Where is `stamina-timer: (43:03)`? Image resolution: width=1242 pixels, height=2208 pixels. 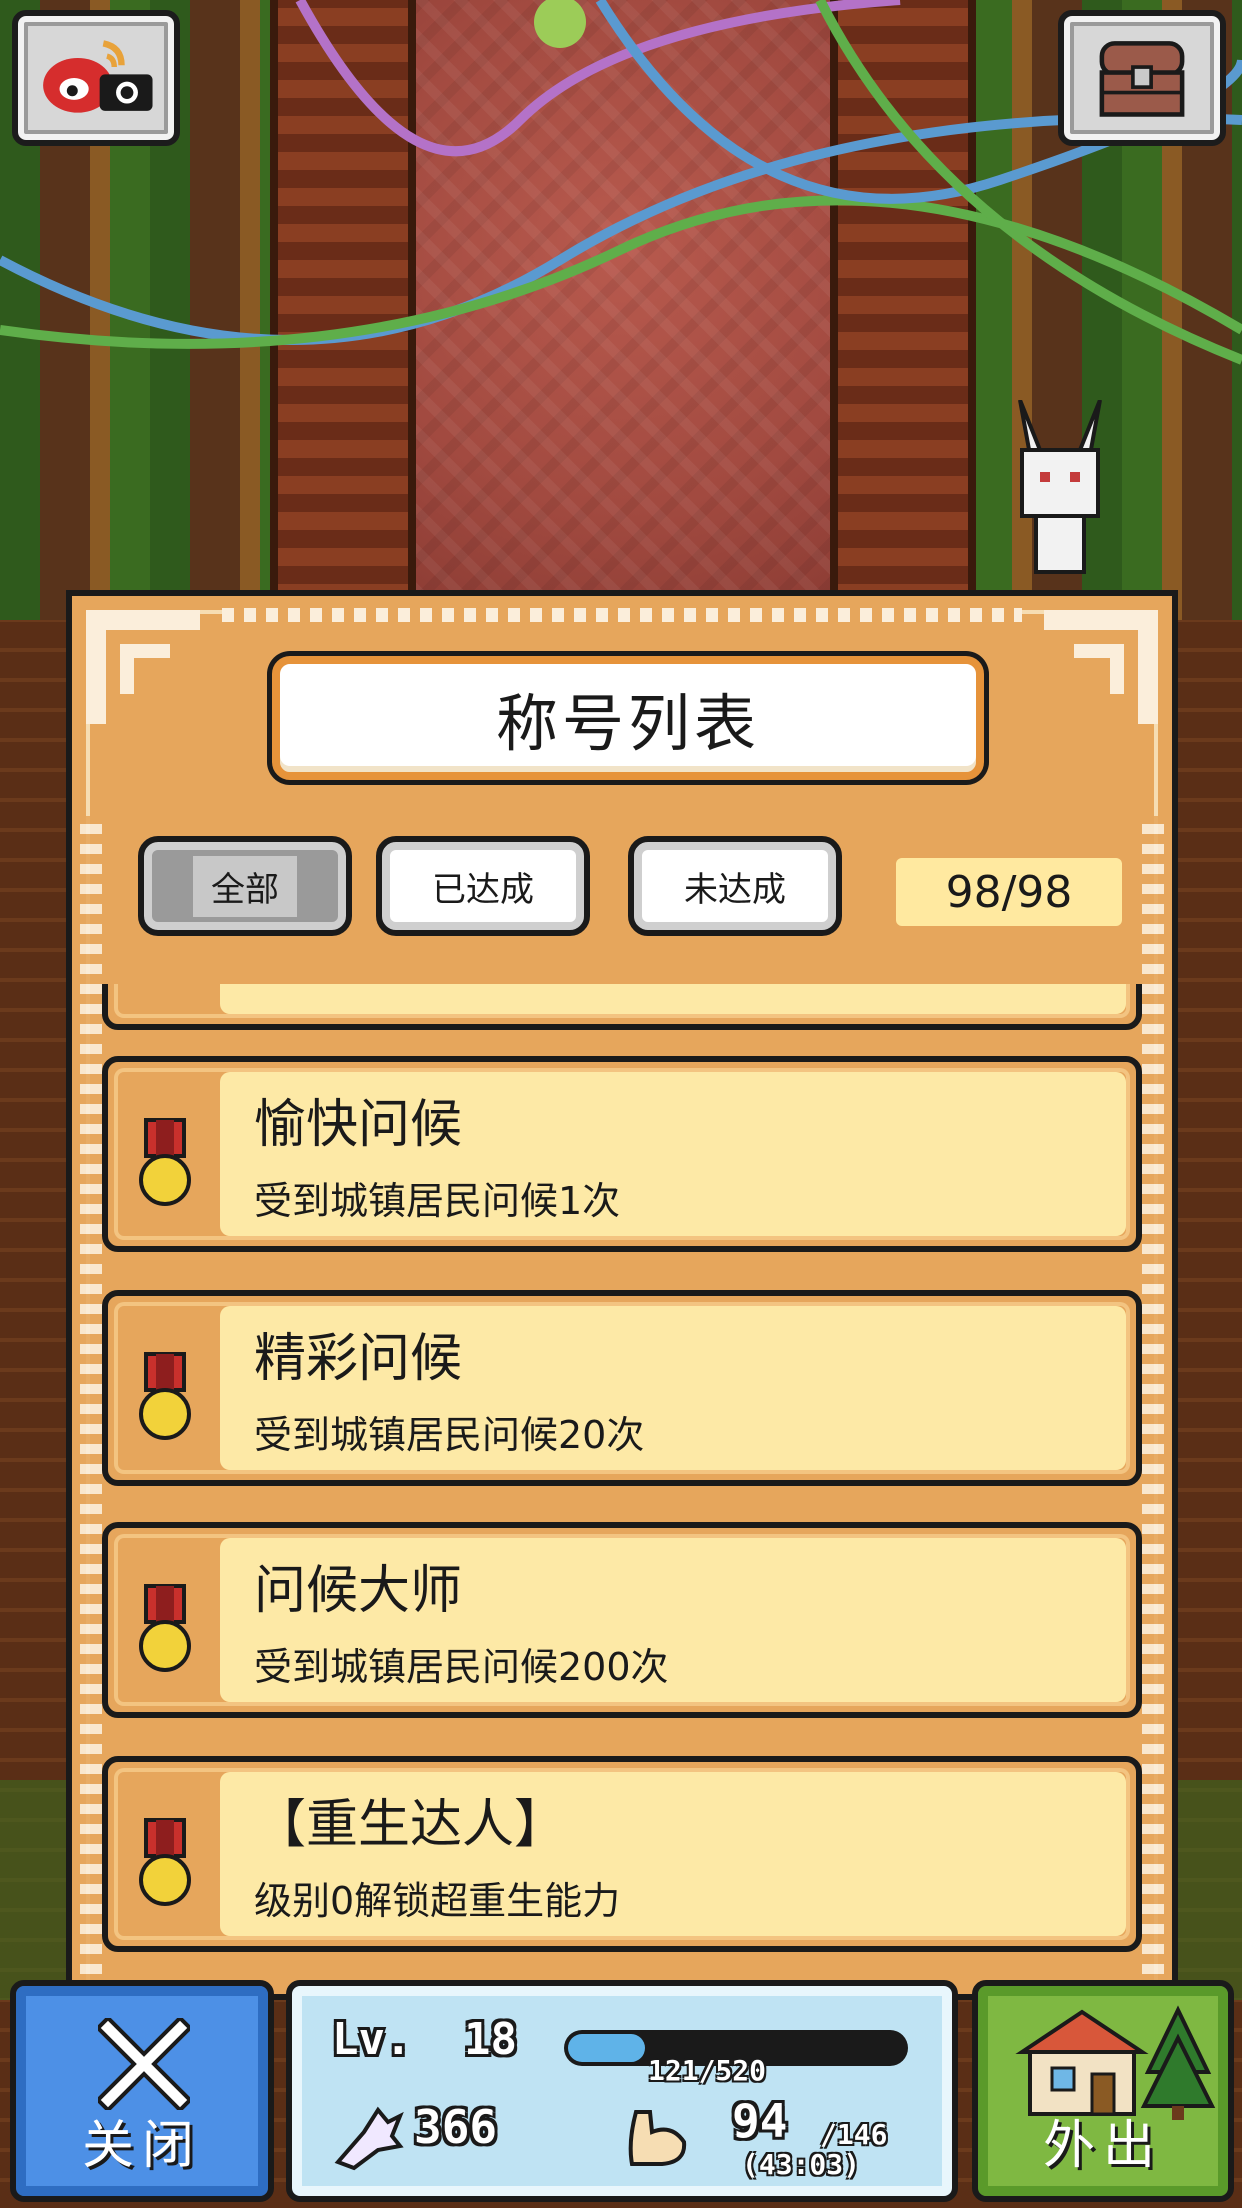
stamina-timer: (43:03) is located at coordinates (801, 2164).